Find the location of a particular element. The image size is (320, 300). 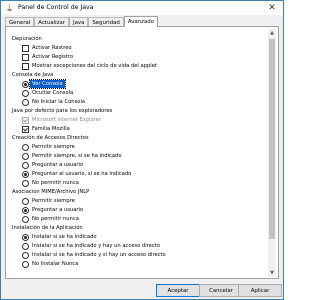

close-icon: ✕ is located at coordinates (272, 8).